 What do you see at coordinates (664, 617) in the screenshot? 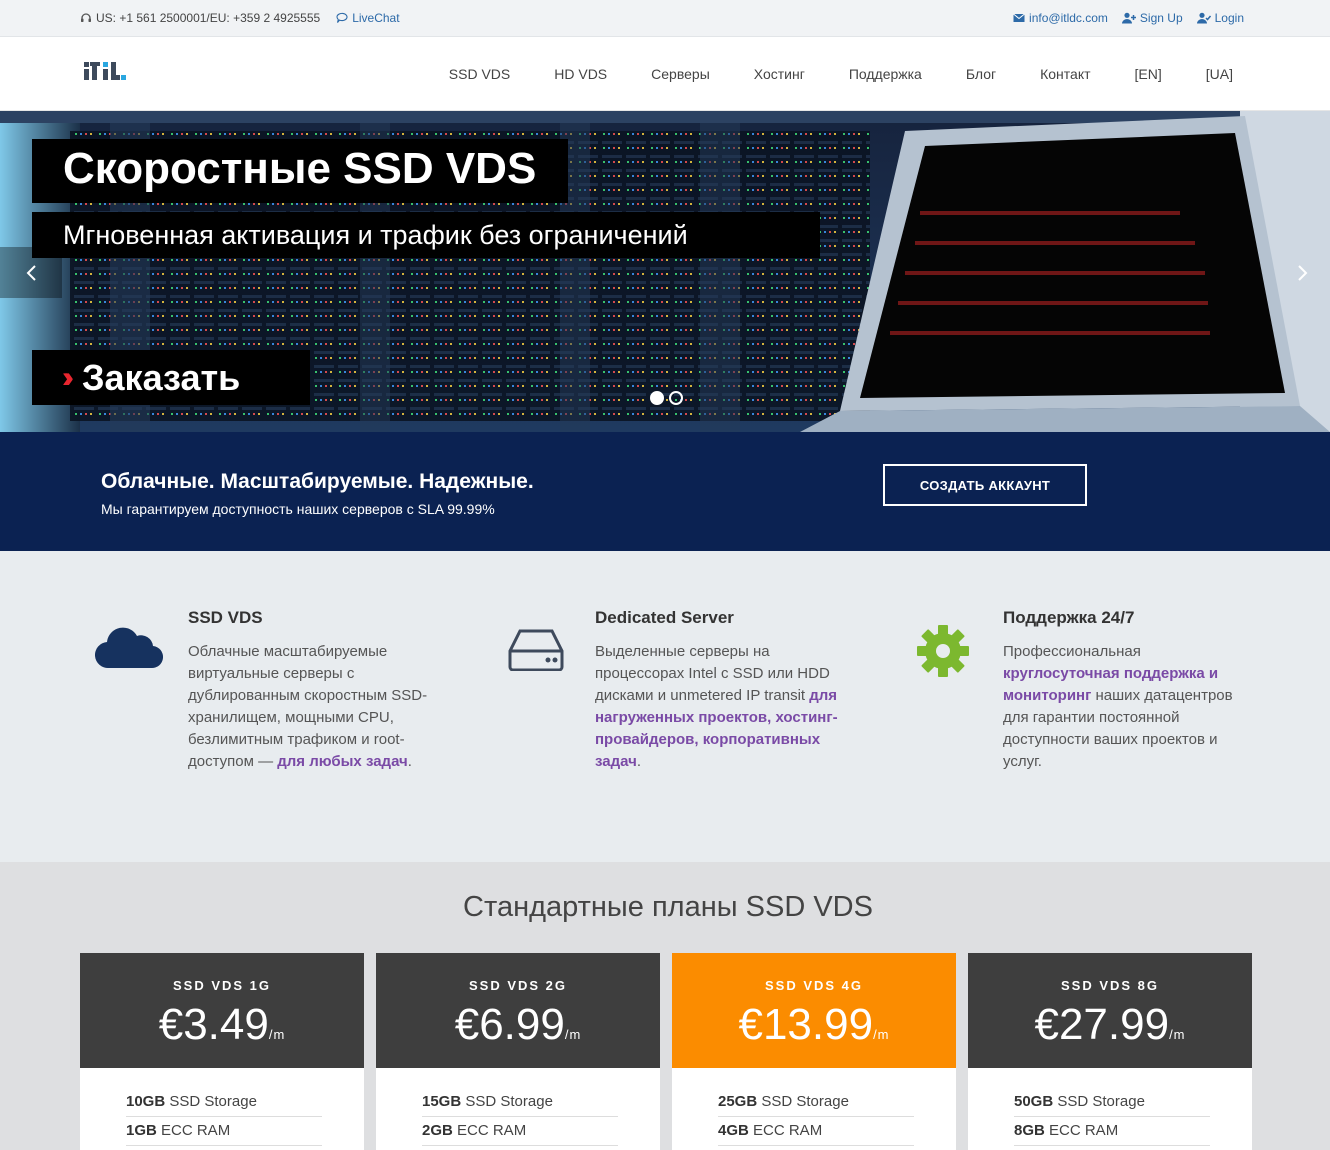
I see `feature-title: Dedicated Server` at bounding box center [664, 617].